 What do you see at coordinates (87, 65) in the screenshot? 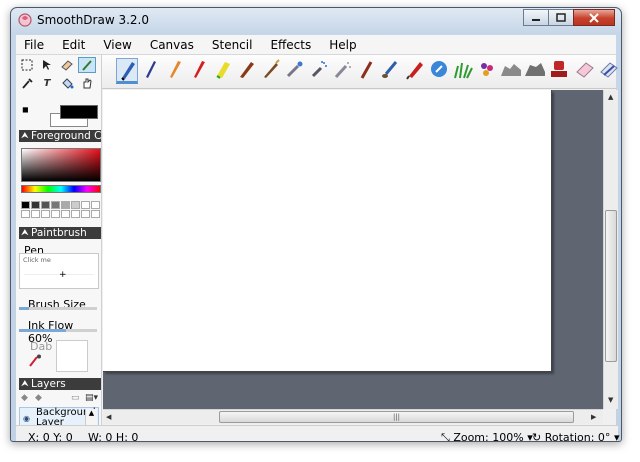
I see `brush-tool` at bounding box center [87, 65].